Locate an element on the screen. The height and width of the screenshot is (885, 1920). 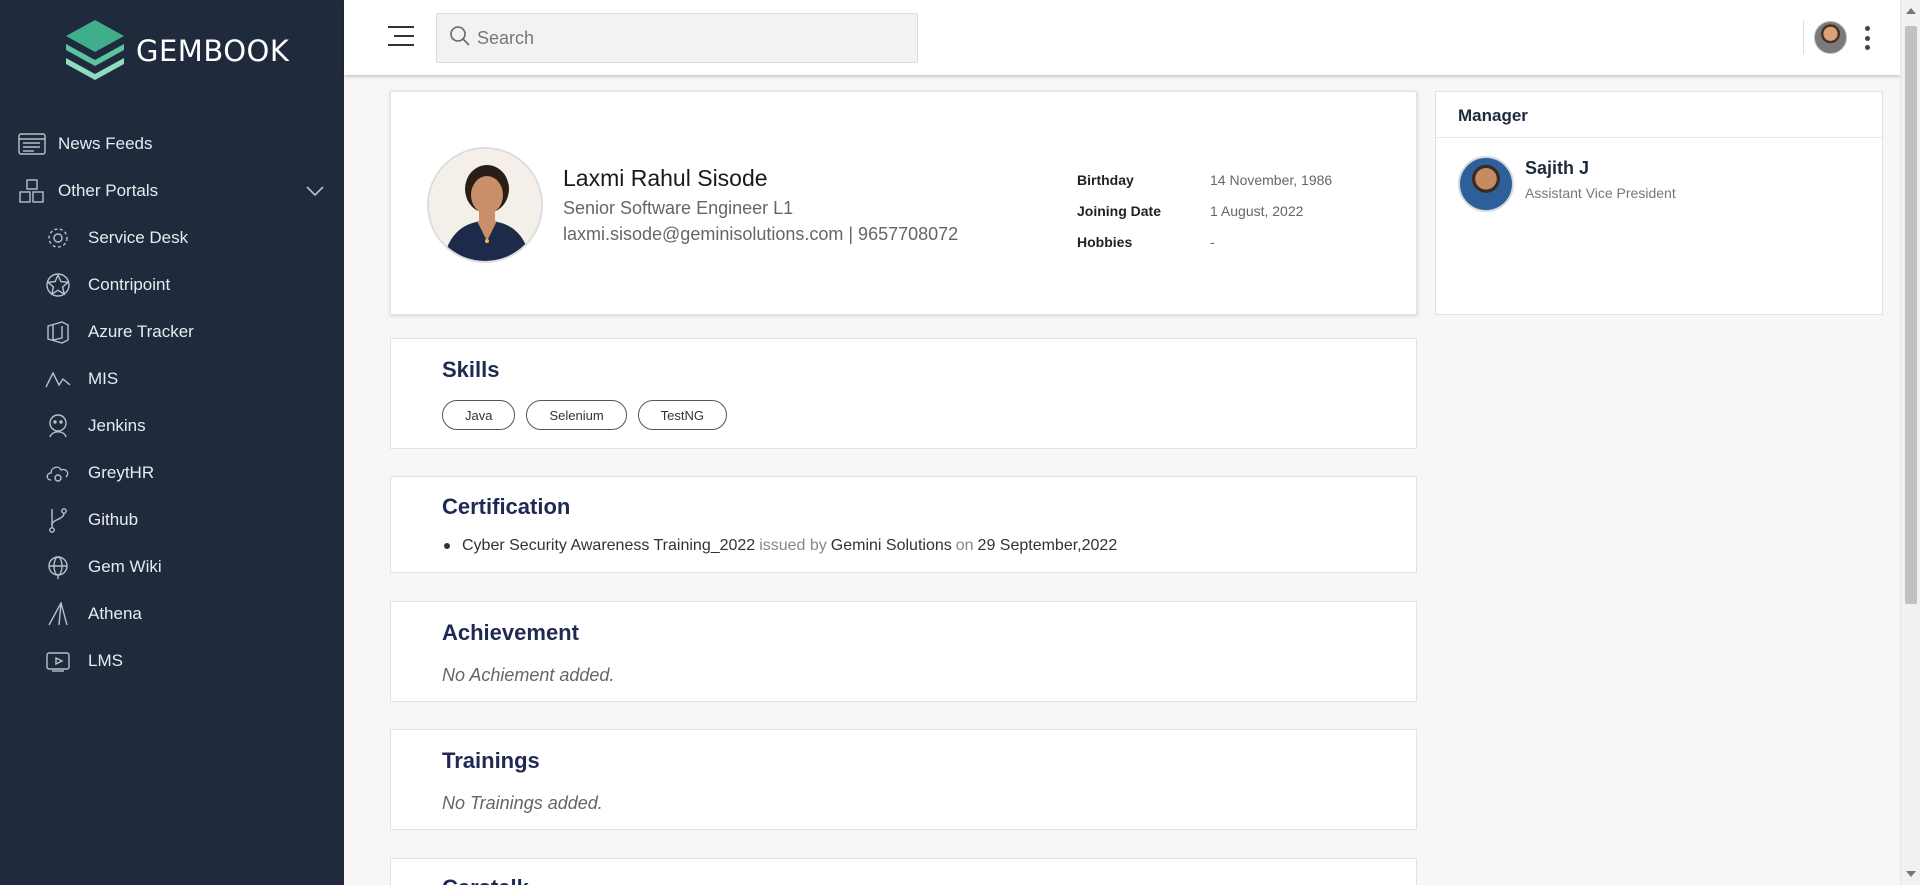
skills-list: Java Selenium TestNG is located at coordinates (590, 415).